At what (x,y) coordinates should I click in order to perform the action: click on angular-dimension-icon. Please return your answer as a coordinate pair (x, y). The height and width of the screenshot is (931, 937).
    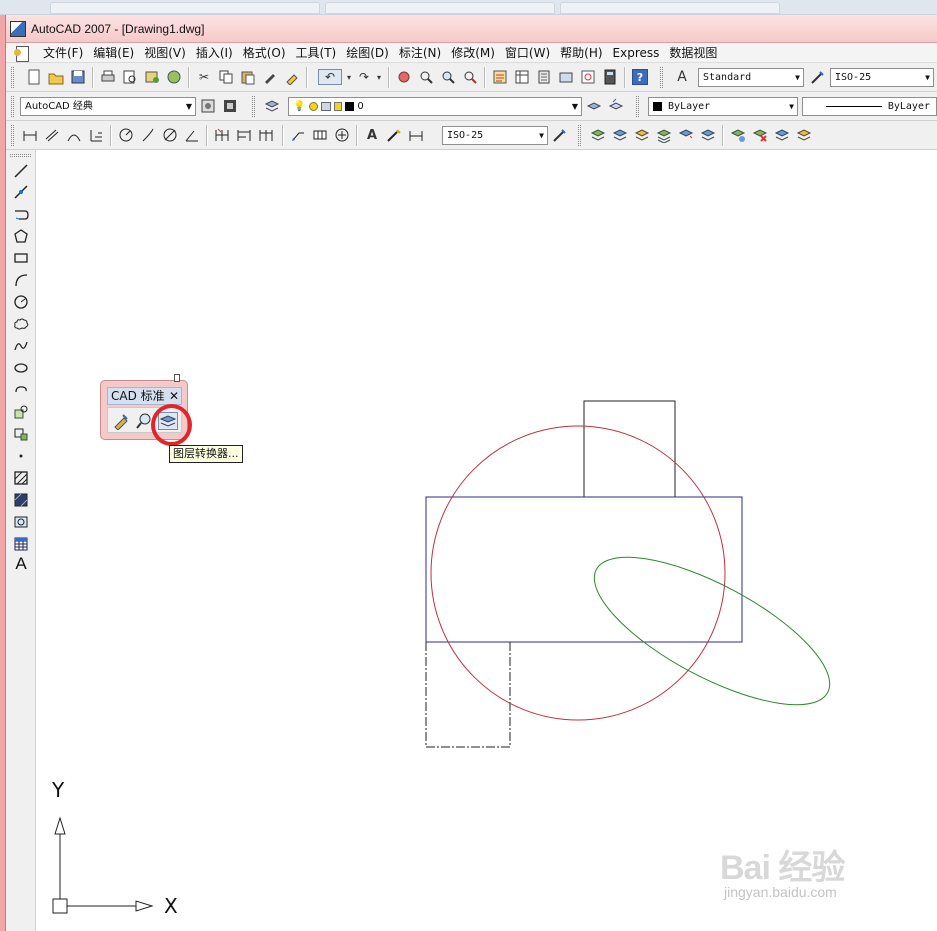
    Looking at the image, I should click on (192, 135).